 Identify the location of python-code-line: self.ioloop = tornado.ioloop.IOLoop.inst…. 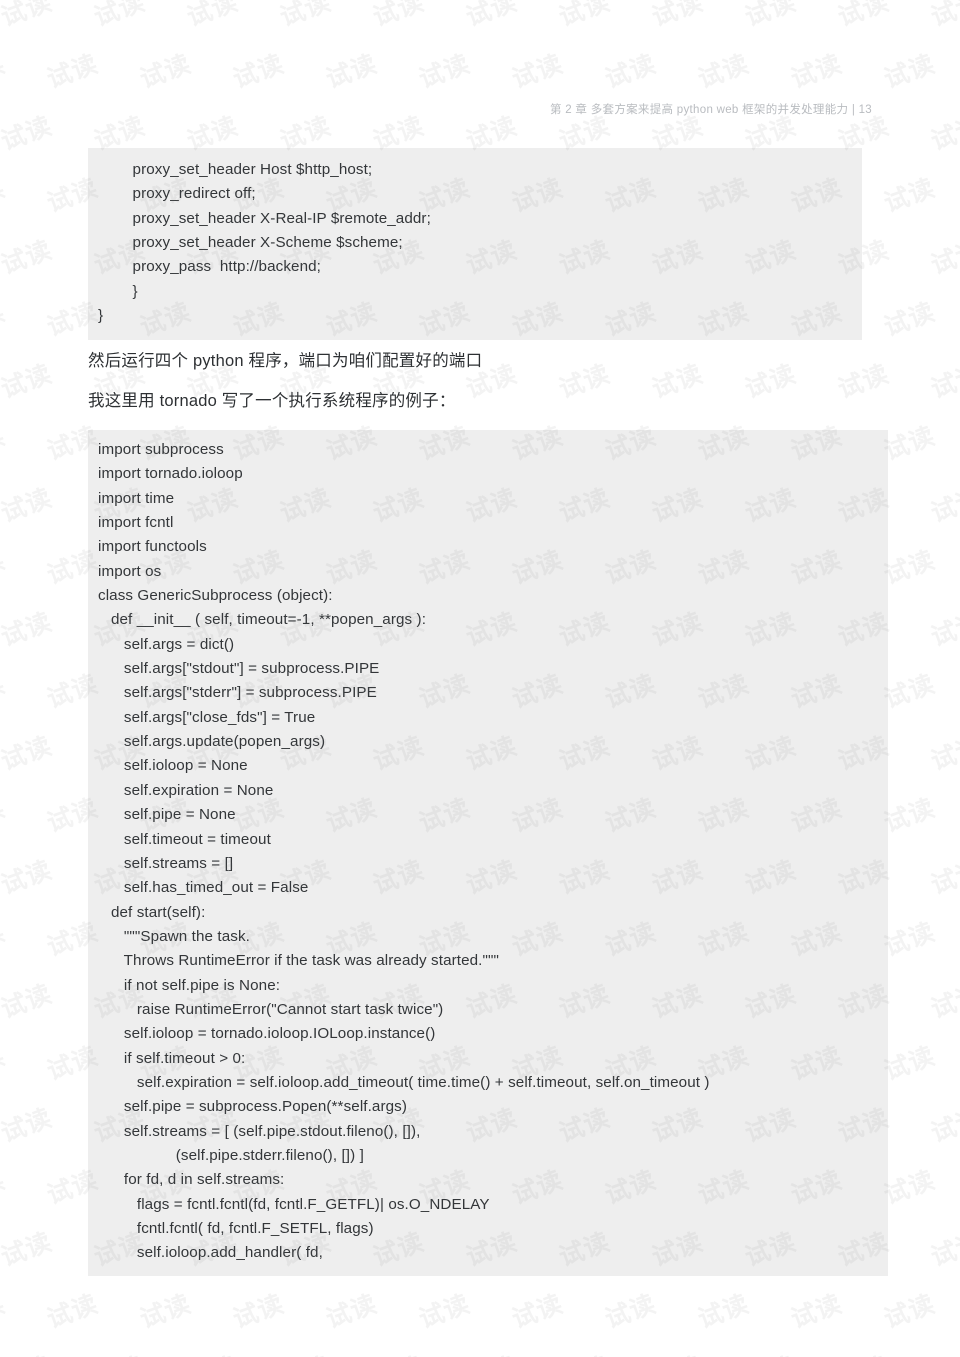
(267, 1034).